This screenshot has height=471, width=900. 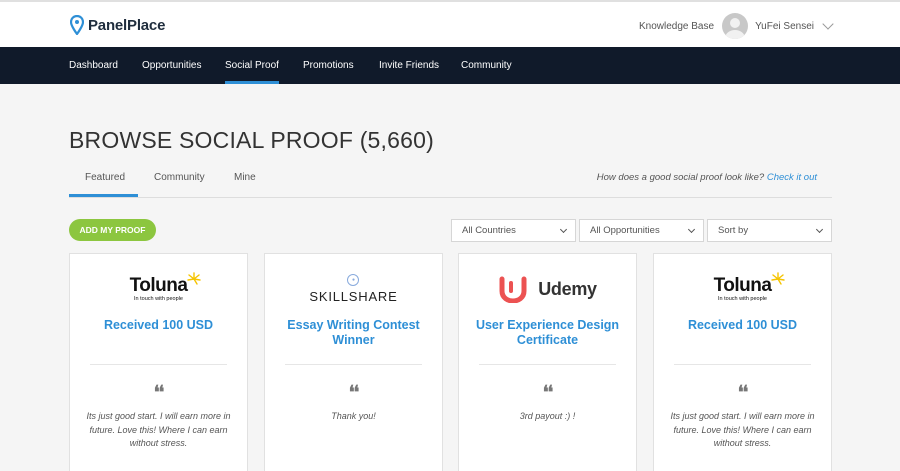 What do you see at coordinates (625, 230) in the screenshot?
I see `opportunities-select-value: All Opportunities` at bounding box center [625, 230].